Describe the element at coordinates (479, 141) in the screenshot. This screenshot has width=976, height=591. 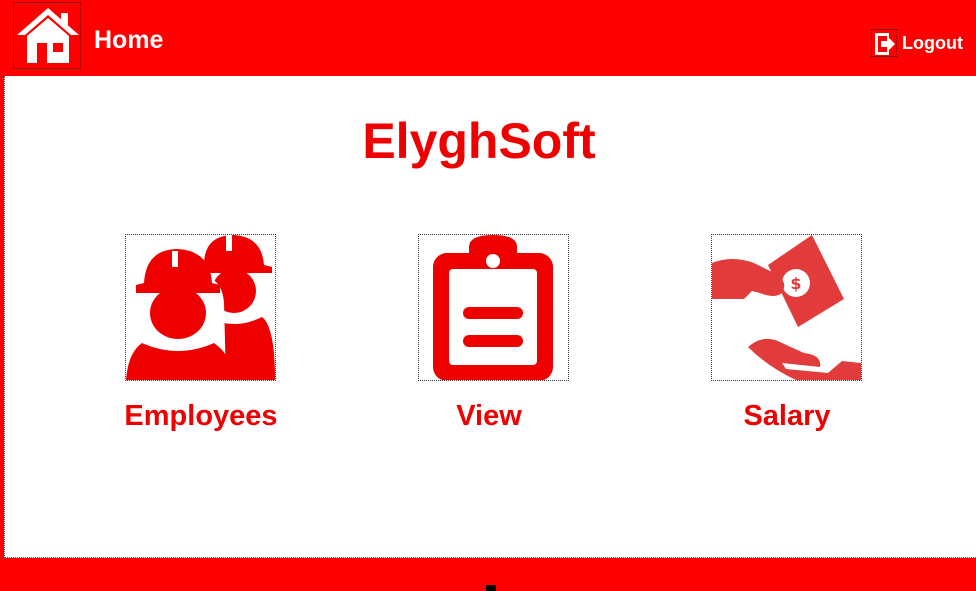
I see `brand-title: ElyghSoft` at that location.